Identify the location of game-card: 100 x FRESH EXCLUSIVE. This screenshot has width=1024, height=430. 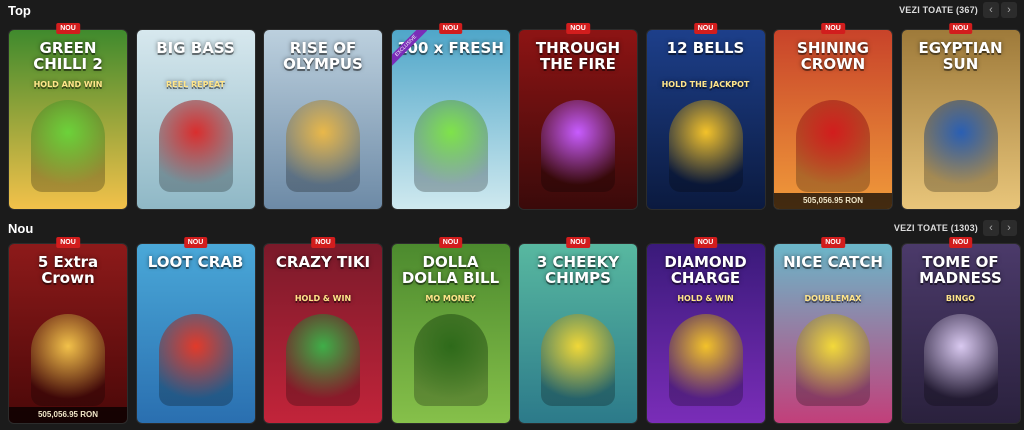
(450, 119).